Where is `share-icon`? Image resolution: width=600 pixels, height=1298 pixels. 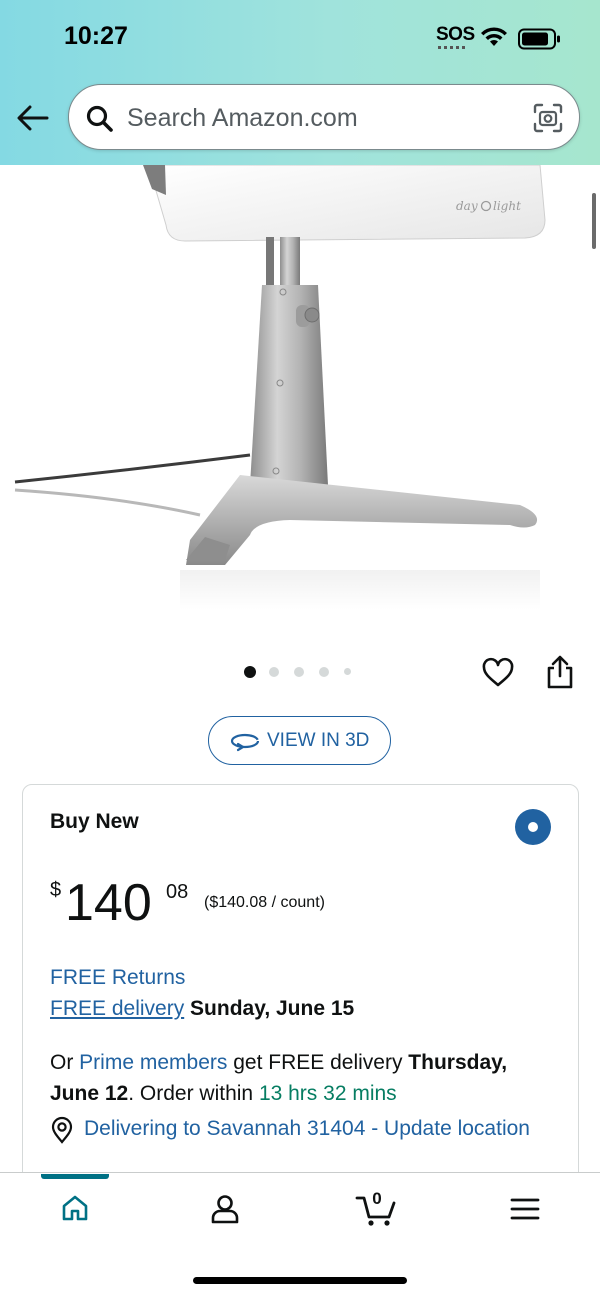 share-icon is located at coordinates (560, 672).